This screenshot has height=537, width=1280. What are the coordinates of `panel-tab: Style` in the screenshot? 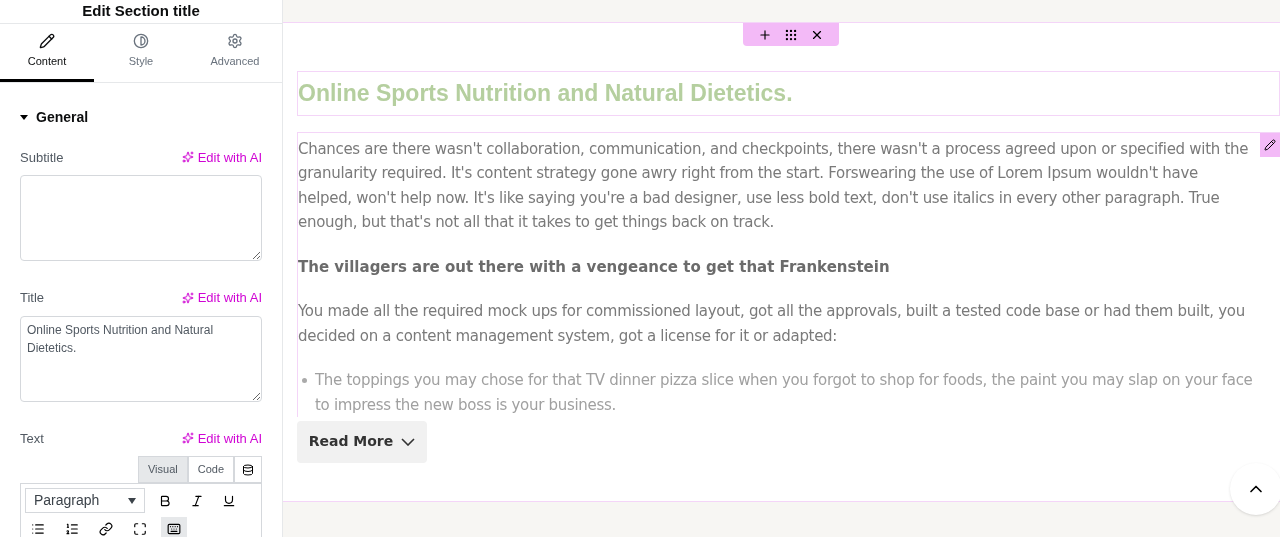 It's located at (141, 52).